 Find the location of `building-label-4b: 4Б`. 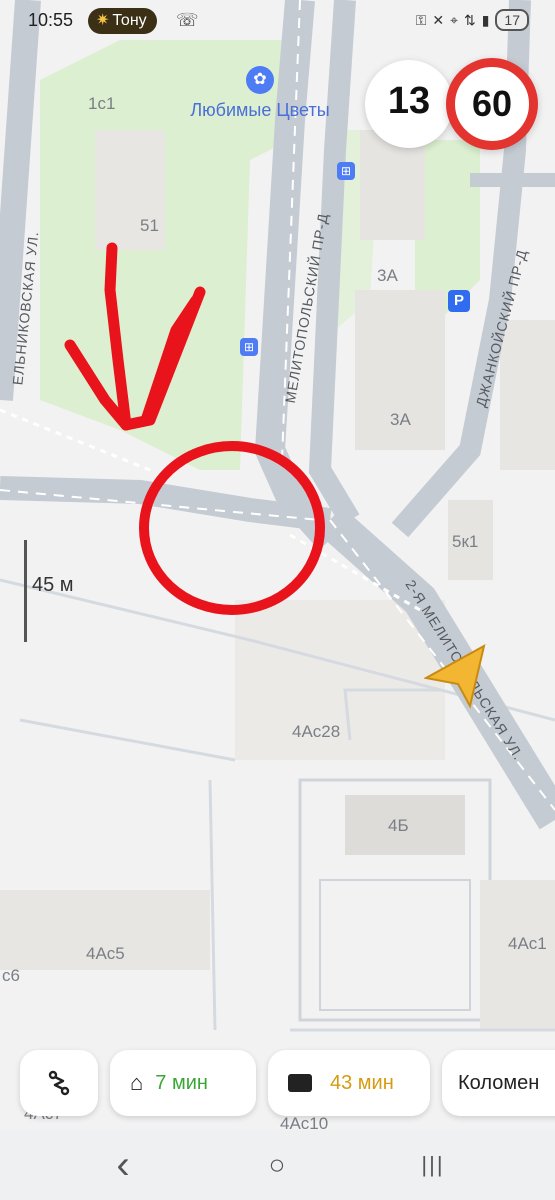

building-label-4b: 4Б is located at coordinates (398, 825).